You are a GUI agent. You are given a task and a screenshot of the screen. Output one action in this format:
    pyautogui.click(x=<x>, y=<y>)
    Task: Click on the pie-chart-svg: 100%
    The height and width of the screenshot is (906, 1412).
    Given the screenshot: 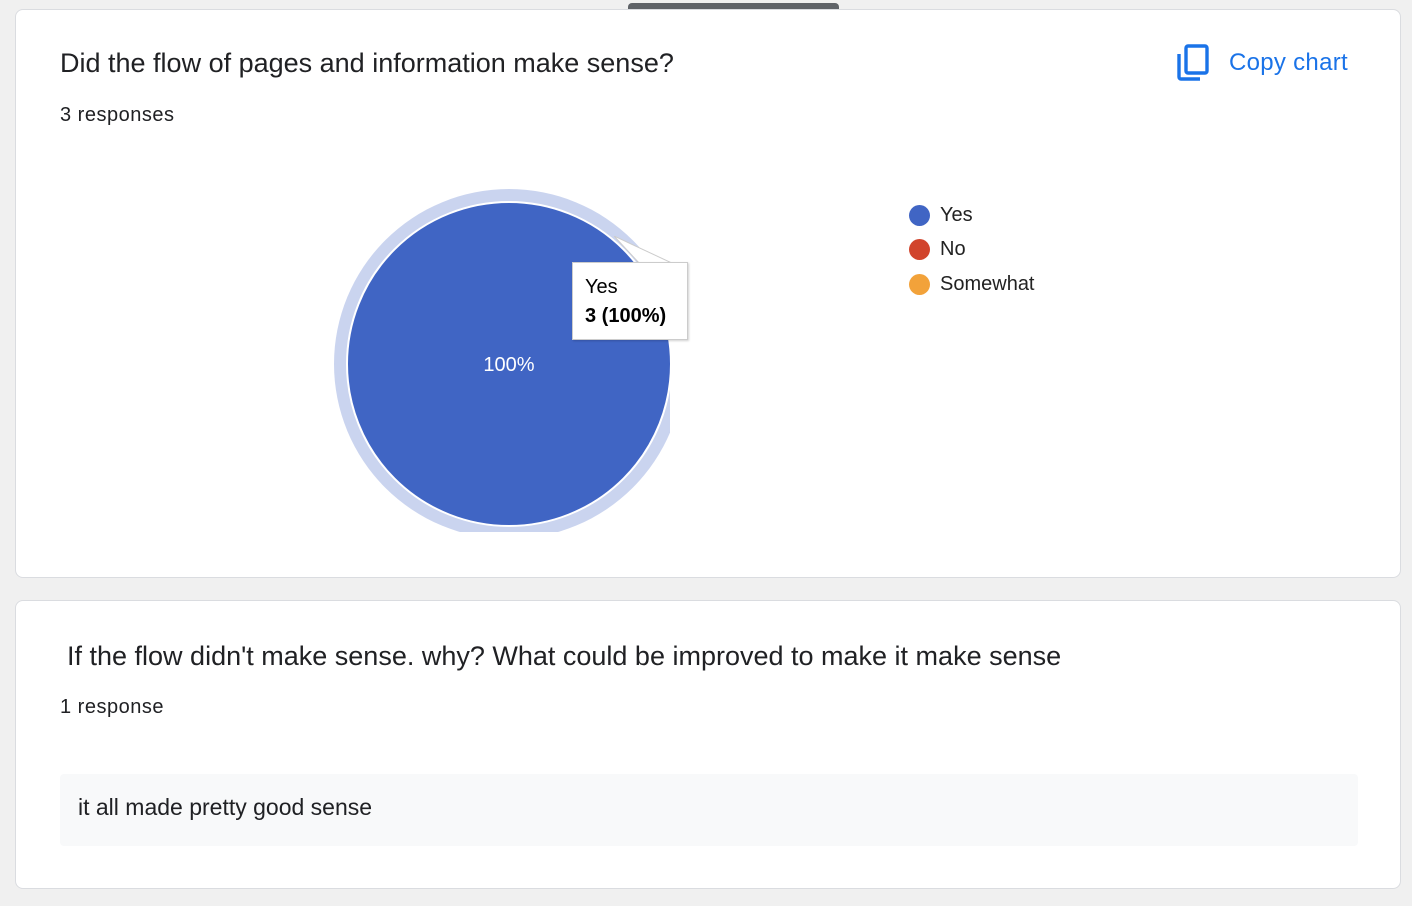 What is the action you would take?
    pyautogui.click(x=502, y=360)
    